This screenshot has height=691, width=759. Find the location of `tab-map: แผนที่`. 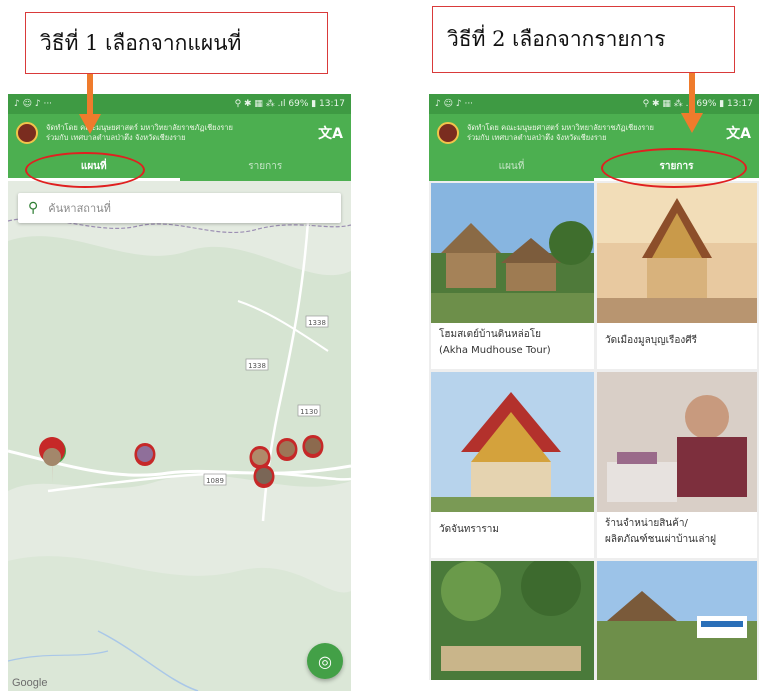

tab-map: แผนที่ is located at coordinates (511, 166).